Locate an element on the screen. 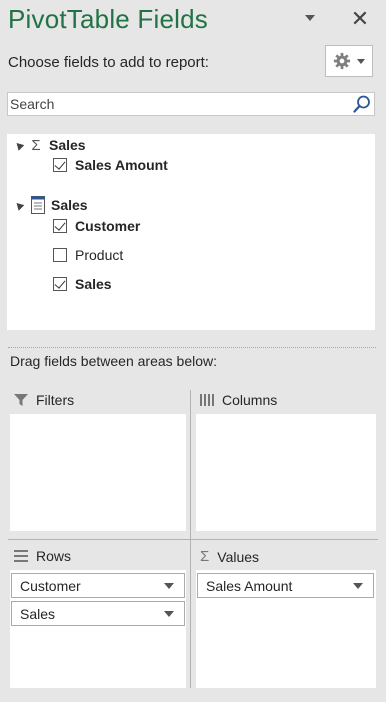 Image resolution: width=386 pixels, height=702 pixels. filters-drop-zone is located at coordinates (98, 472).